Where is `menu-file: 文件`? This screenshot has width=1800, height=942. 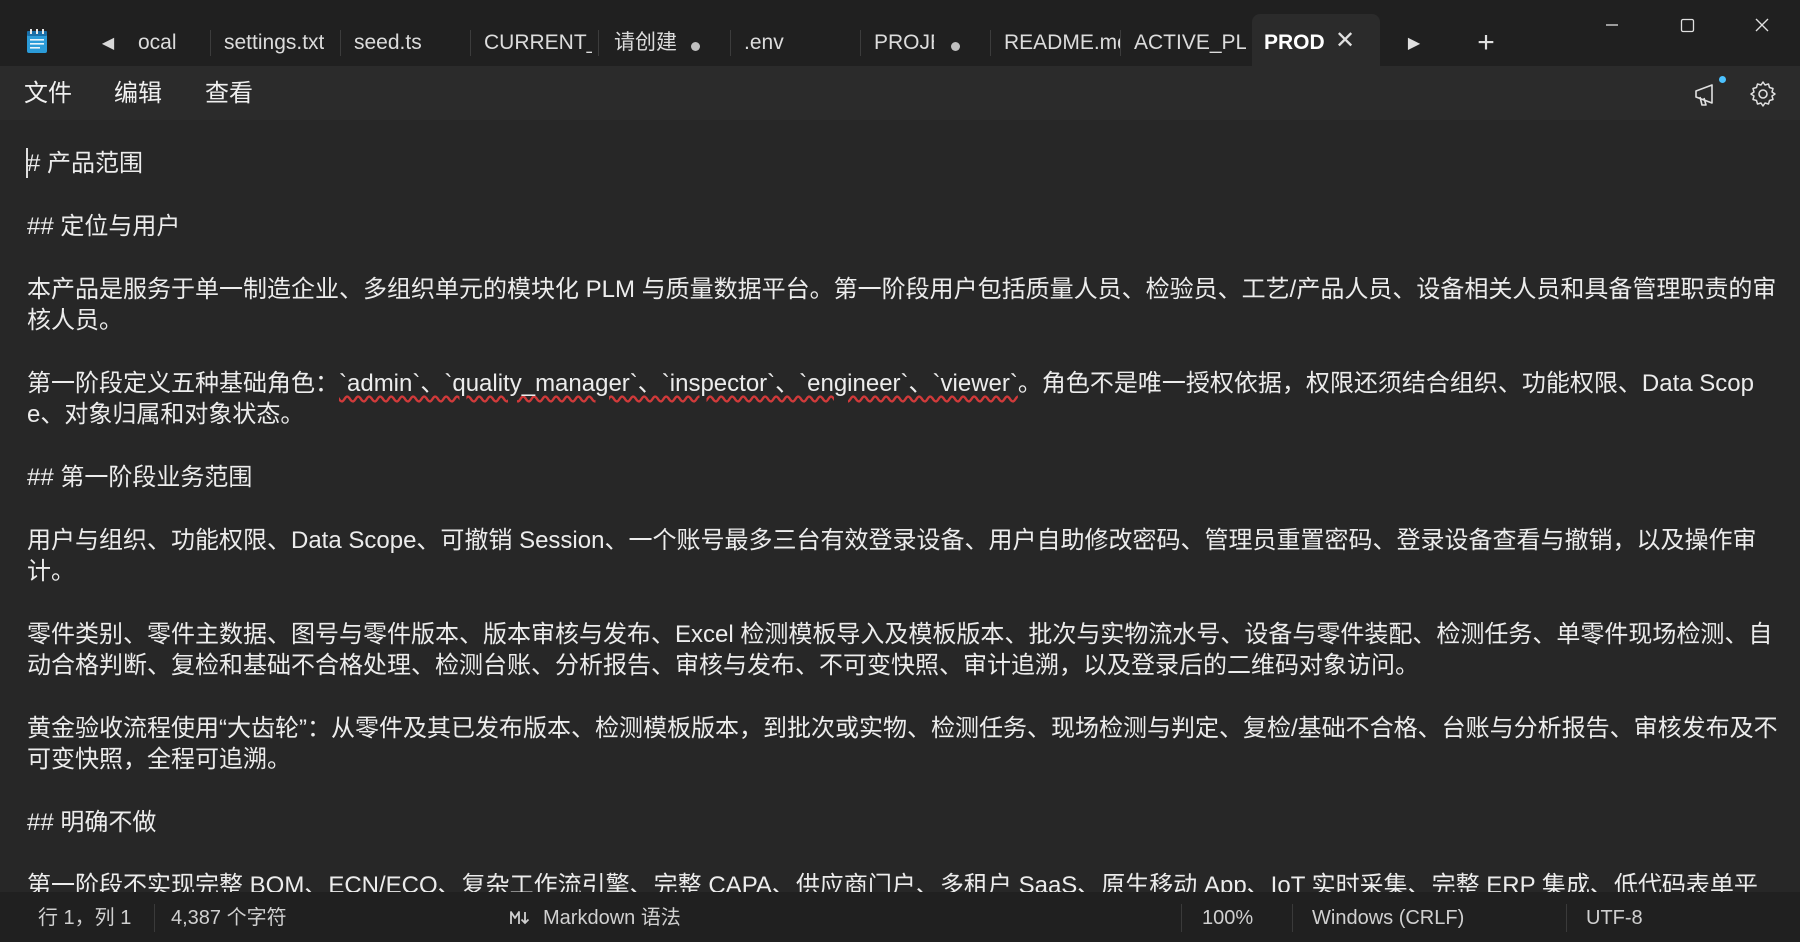
menu-file: 文件 is located at coordinates (48, 94).